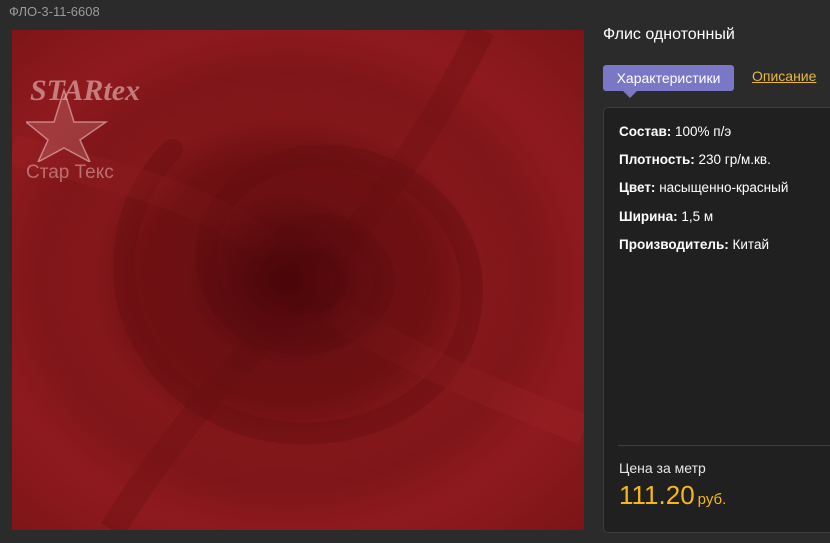 The height and width of the screenshot is (543, 830). Describe the element at coordinates (83, 118) in the screenshot. I see `star-logo-icon: STARtex` at that location.